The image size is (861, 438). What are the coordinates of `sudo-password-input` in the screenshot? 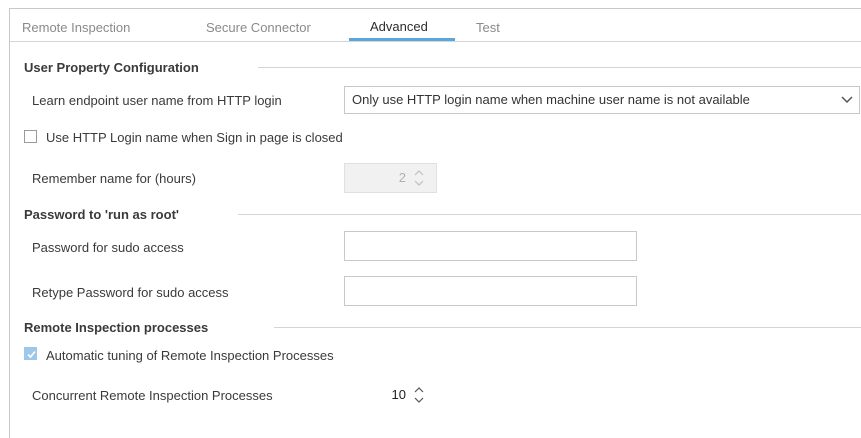 It's located at (490, 246).